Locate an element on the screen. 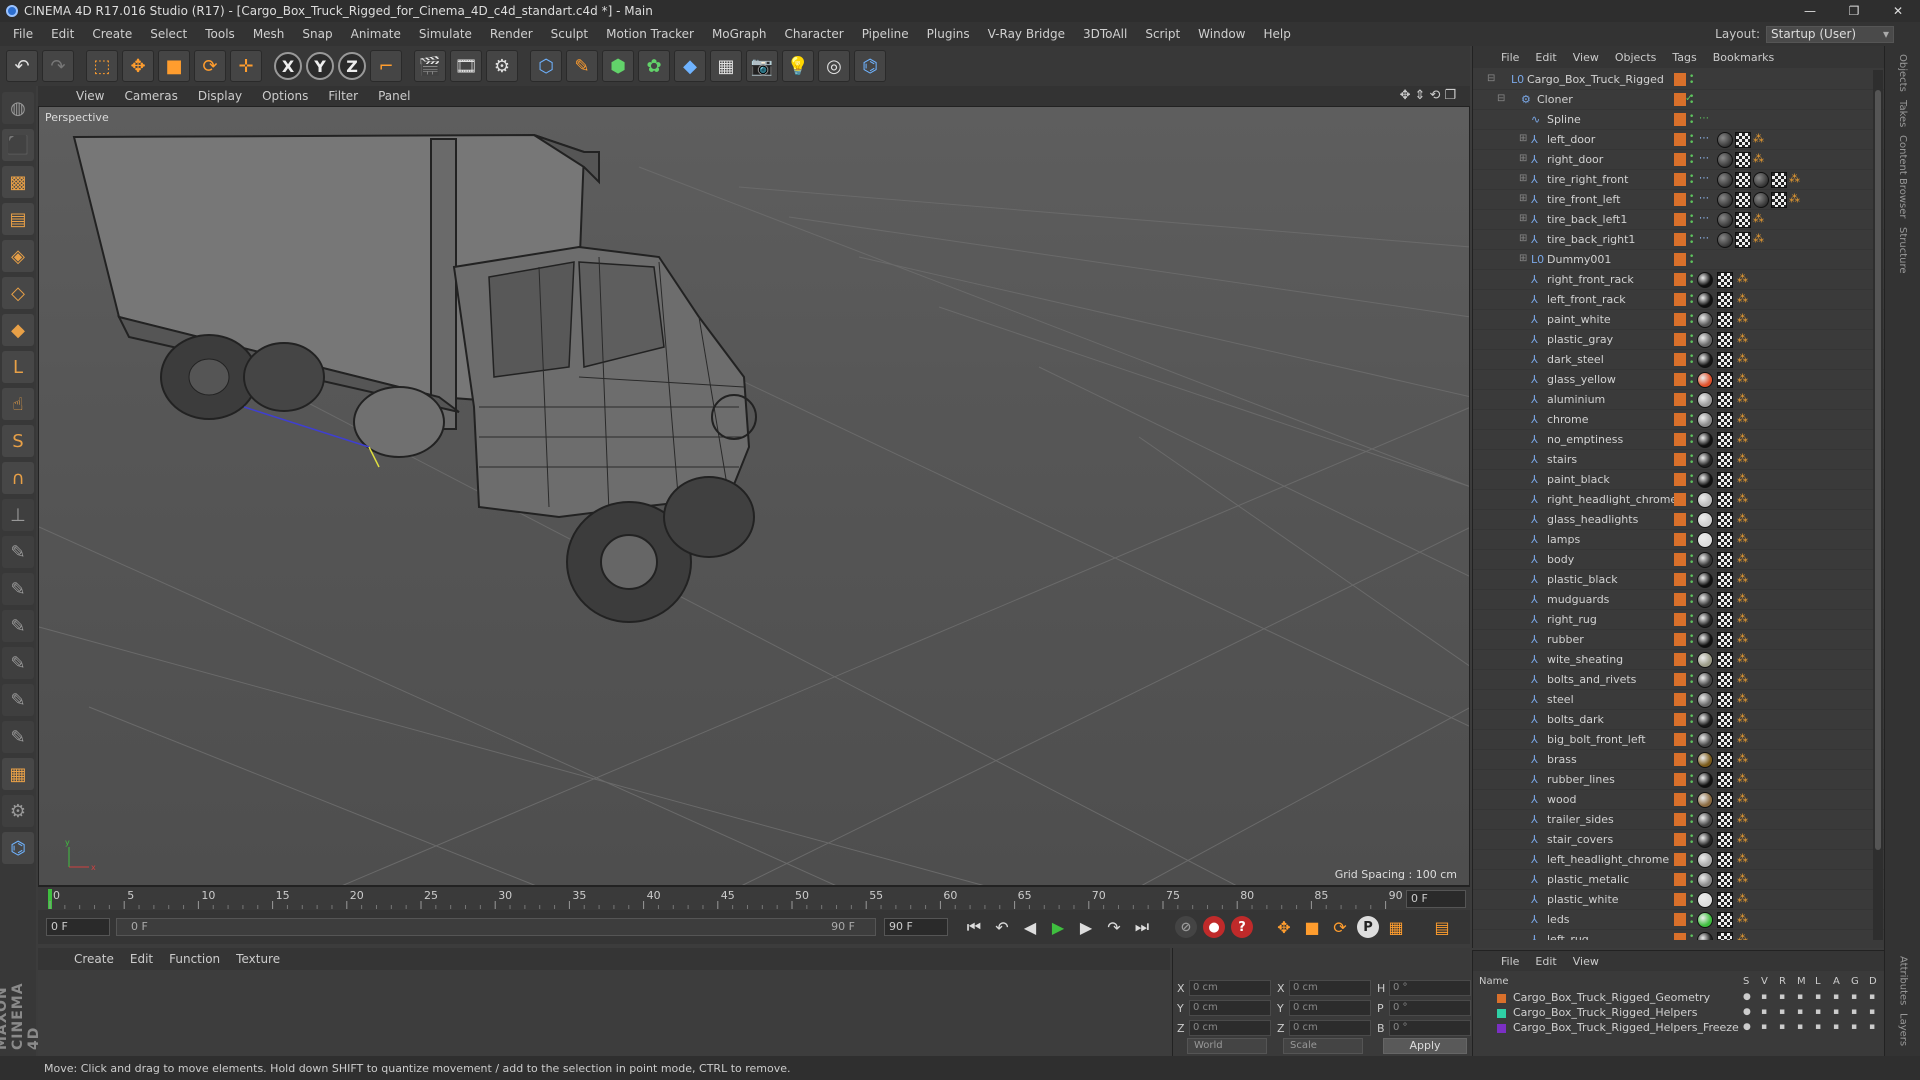 This screenshot has width=1920, height=1080. deformer-icon: ◆ is located at coordinates (690, 66).